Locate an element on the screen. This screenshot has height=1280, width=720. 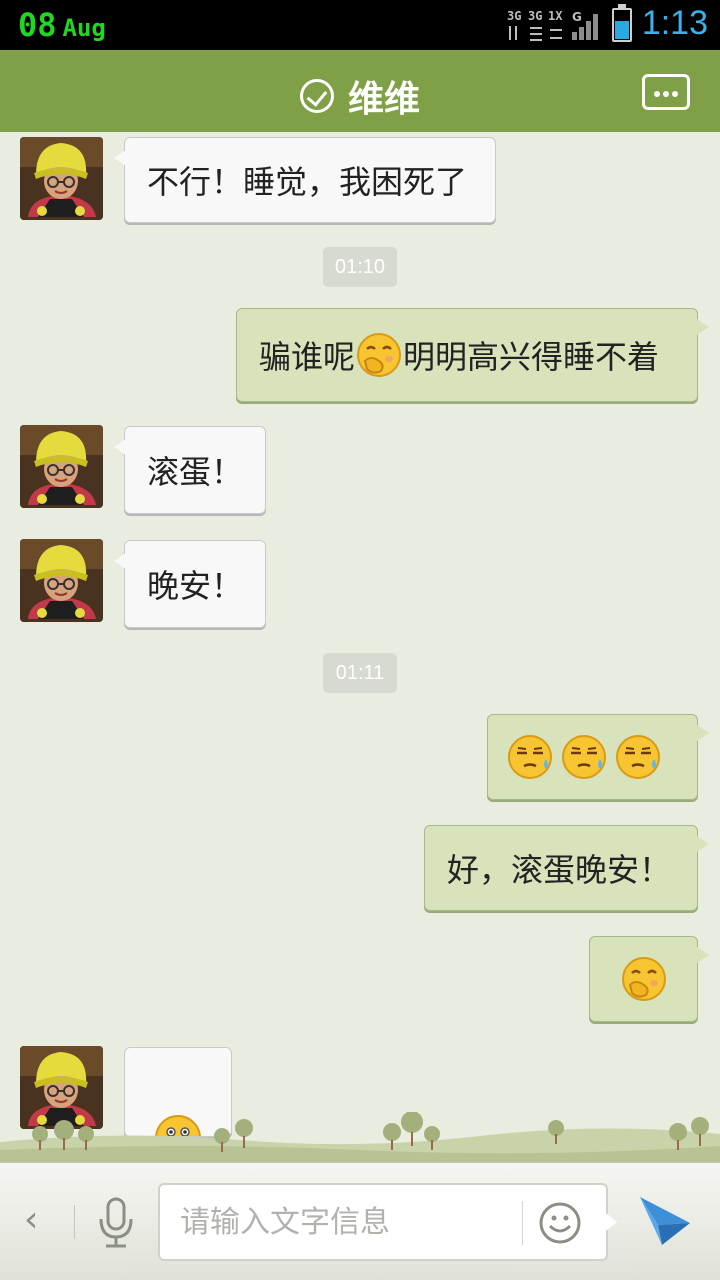
smiley-icon is located at coordinates (560, 1223).